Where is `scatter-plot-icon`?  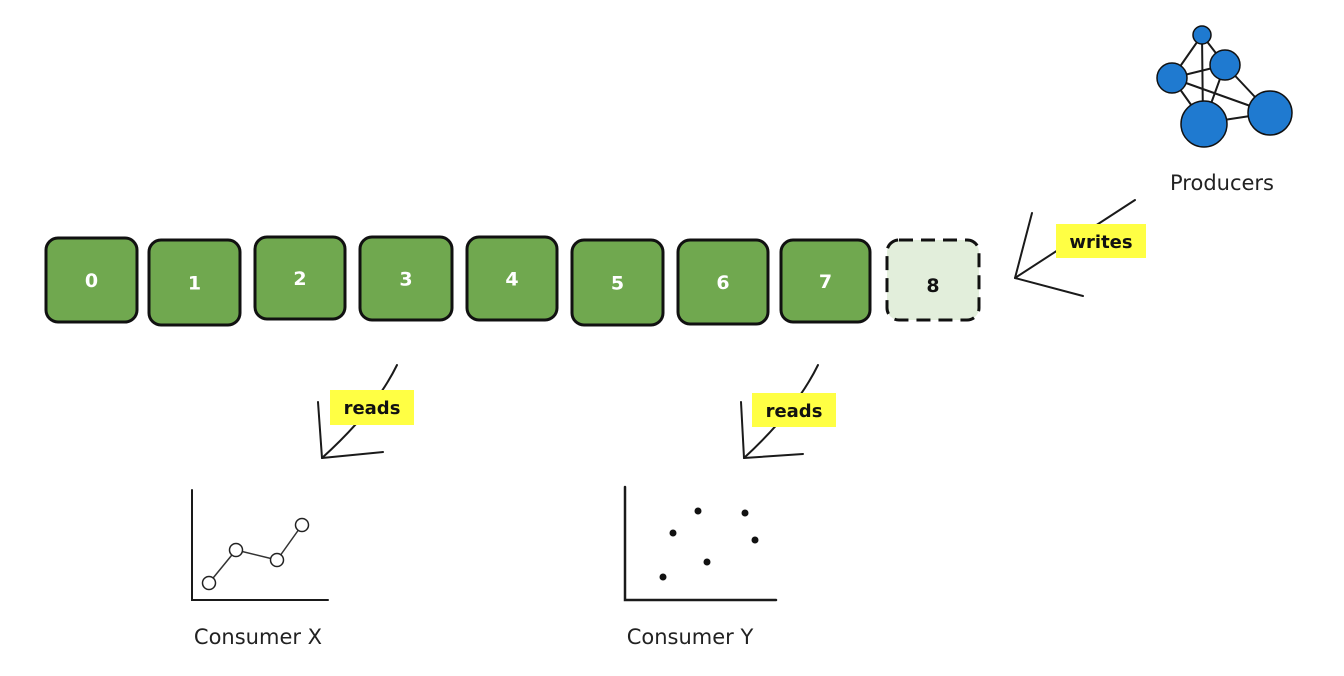
scatter-plot-icon is located at coordinates (700, 543).